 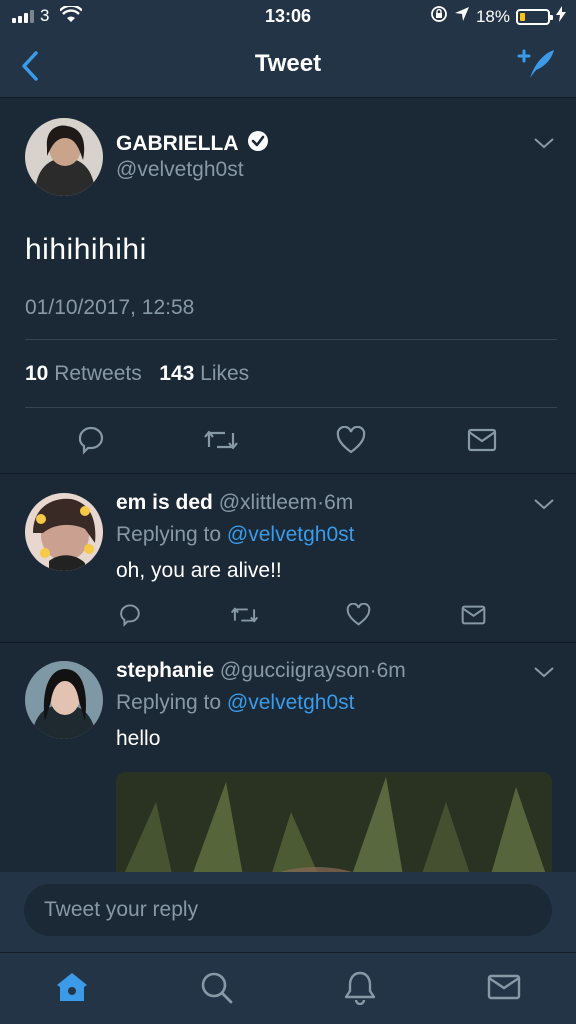 I want to click on reply-composer-bar, so click(x=288, y=912).